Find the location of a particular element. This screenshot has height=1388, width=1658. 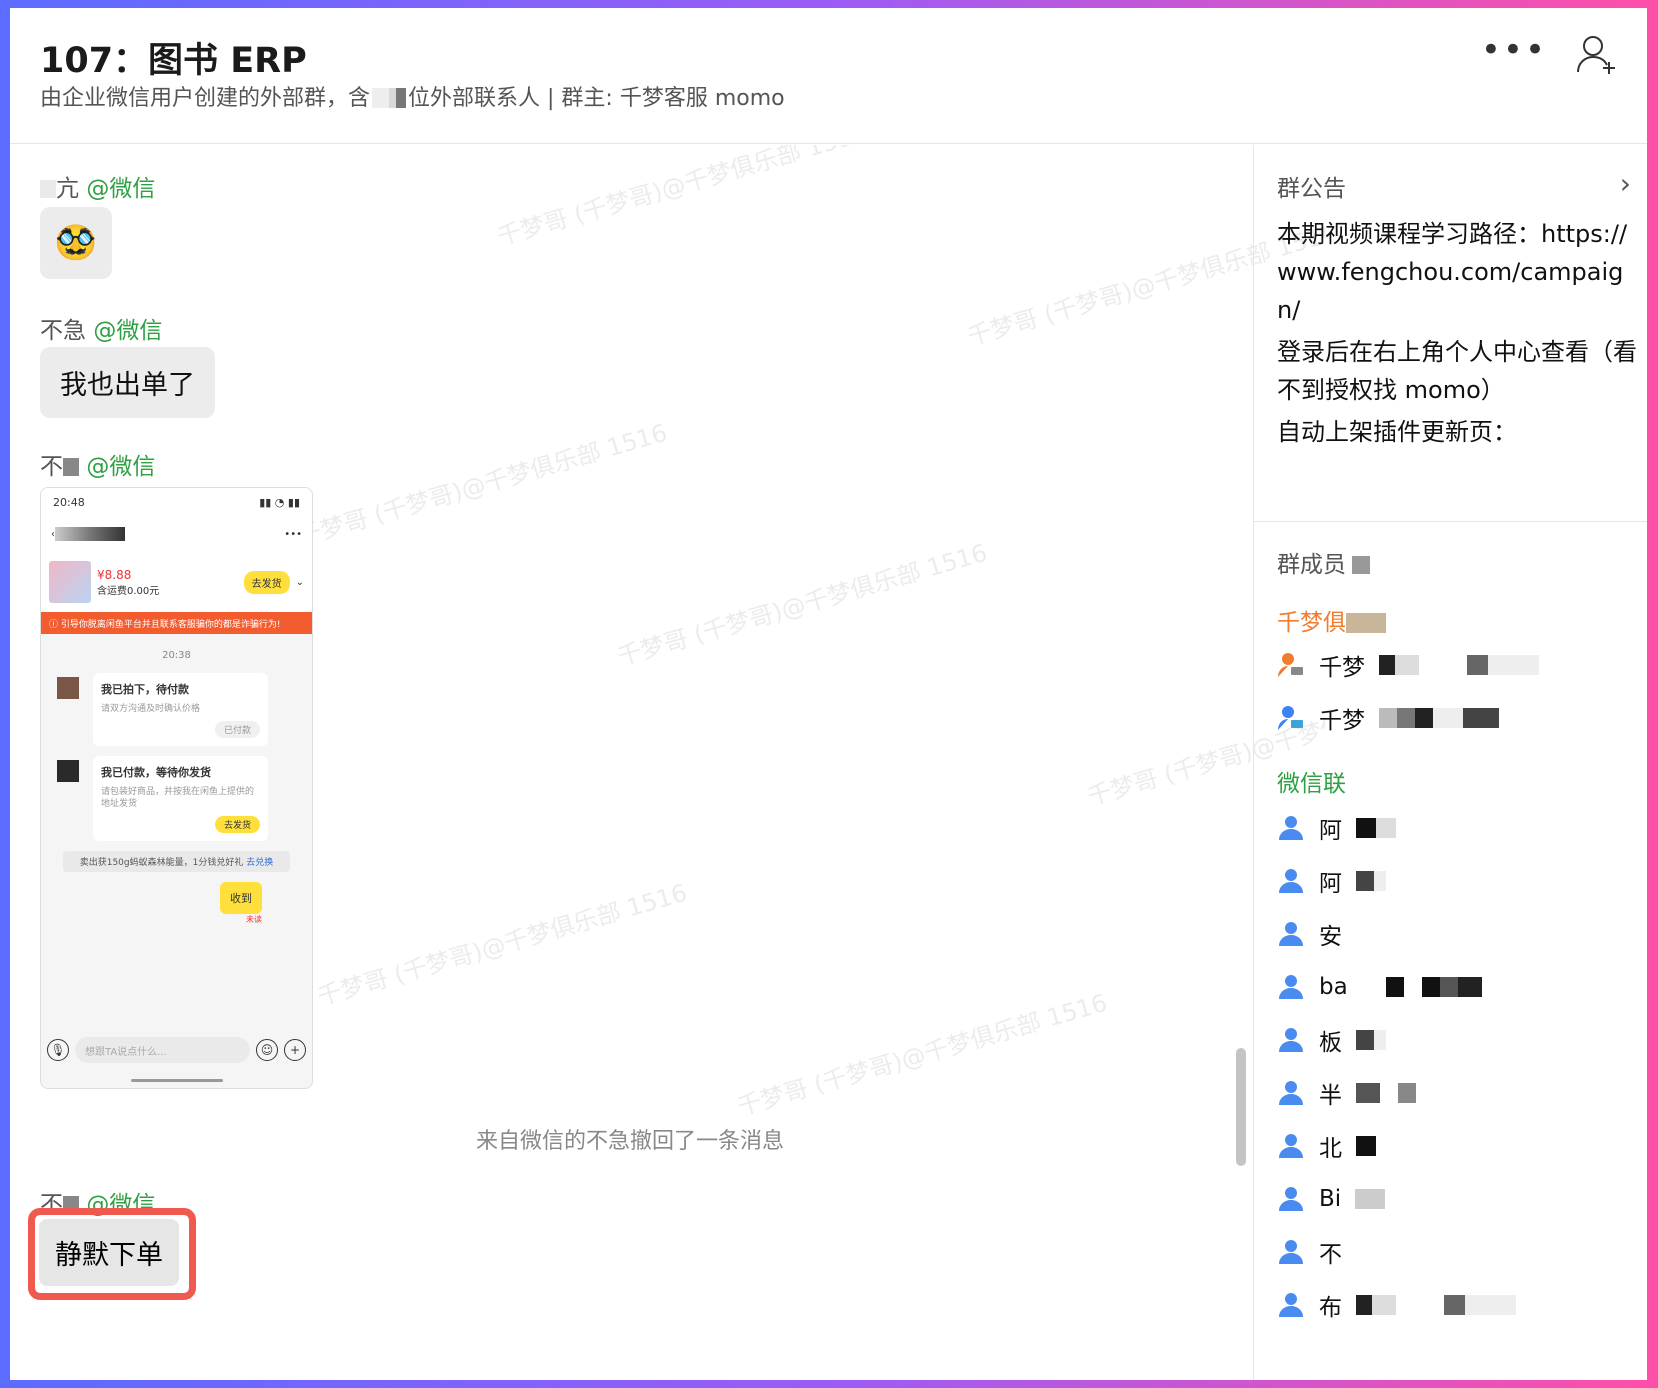

ship-button: 去发货 is located at coordinates (266, 582).